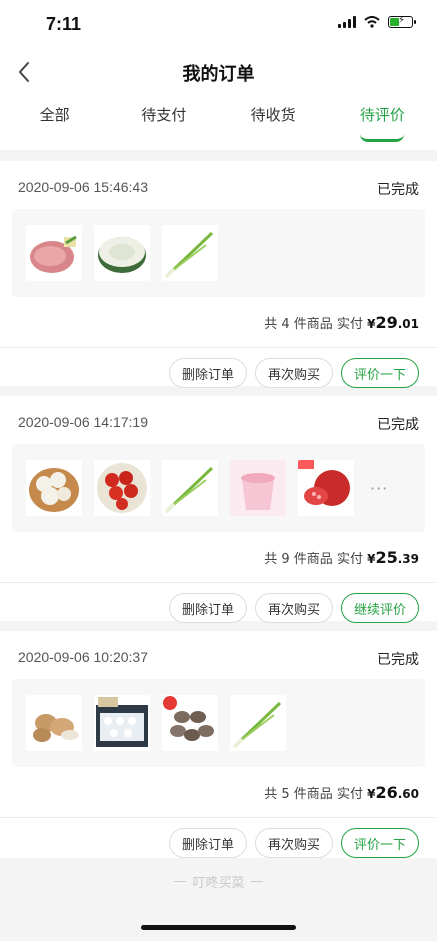 The image size is (437, 941). What do you see at coordinates (298, 559) in the screenshot?
I see `item-count: 共 9 件商品` at bounding box center [298, 559].